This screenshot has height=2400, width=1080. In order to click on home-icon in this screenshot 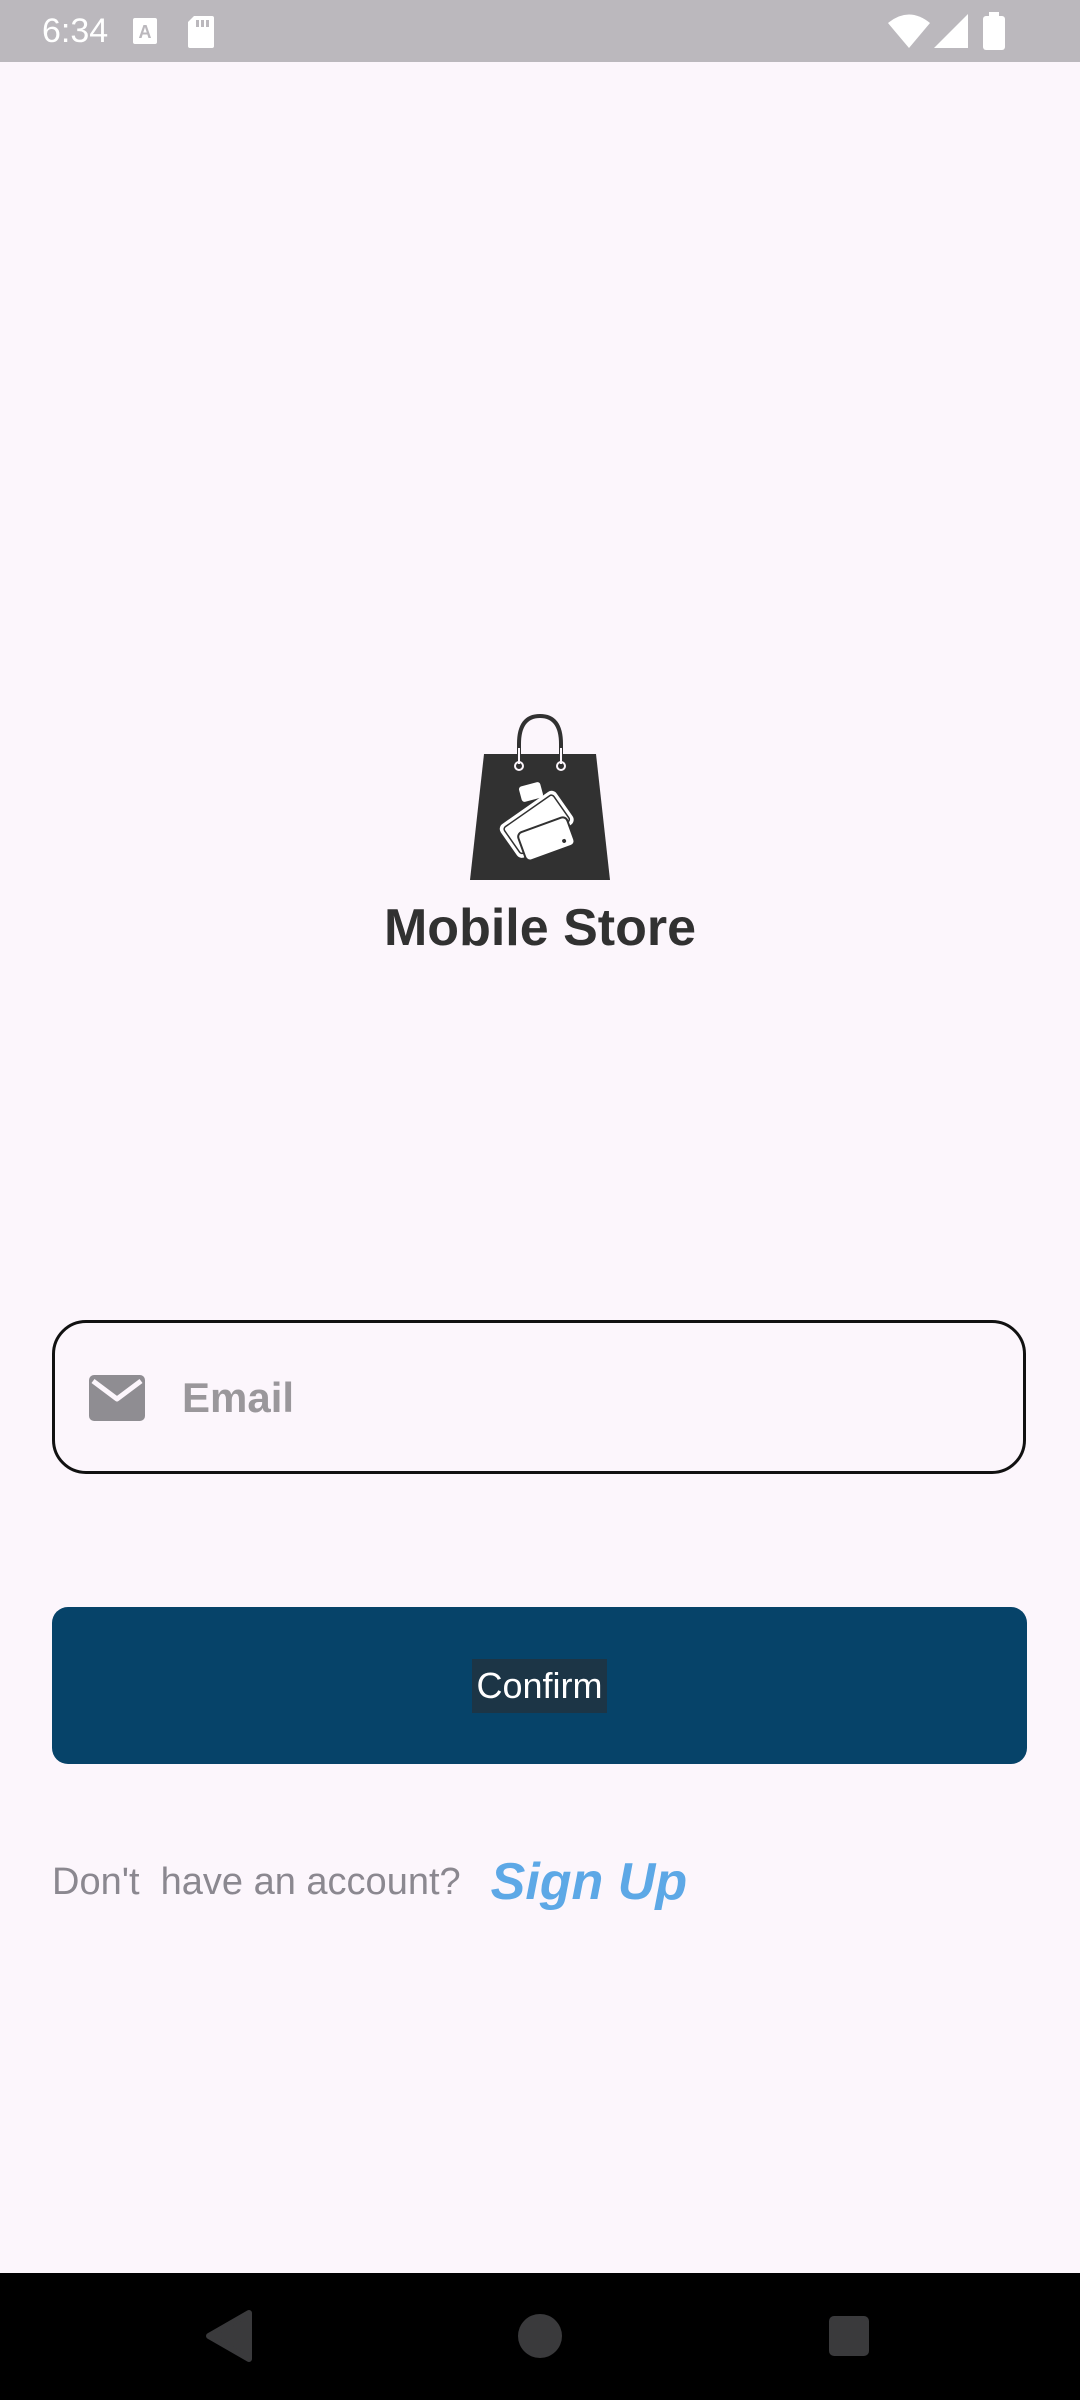, I will do `click(540, 2336)`.